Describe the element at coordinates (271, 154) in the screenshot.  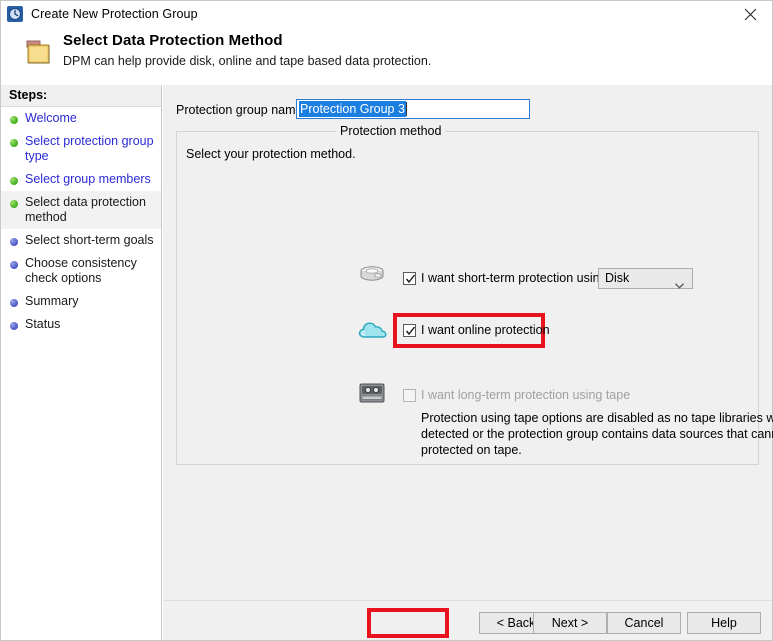
I see `protection-method-instruction: Select your protection method.` at that location.